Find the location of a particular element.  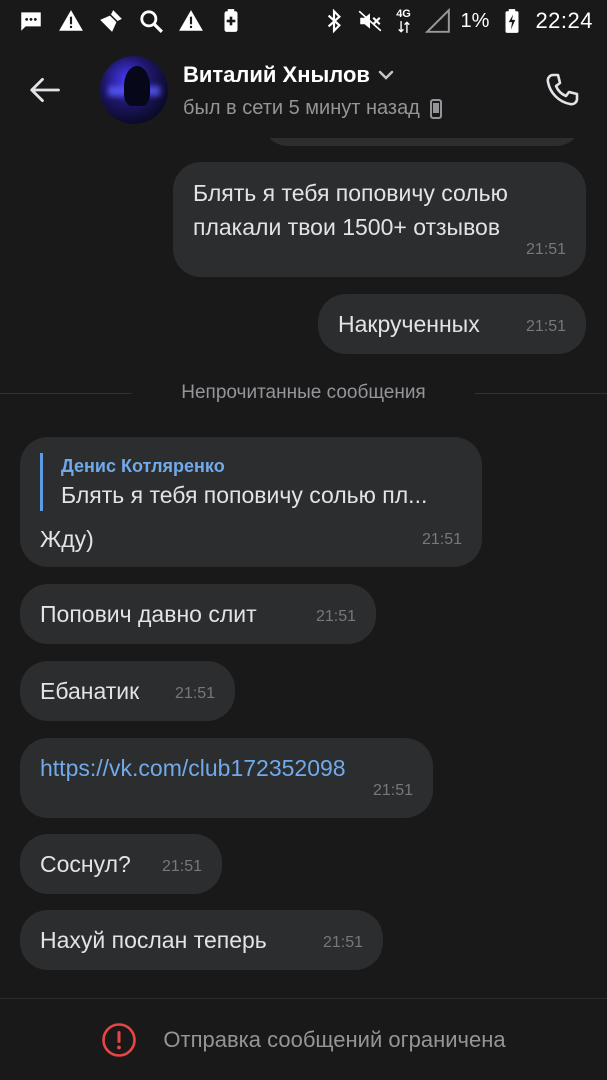

clock: 22:24 is located at coordinates (564, 20).